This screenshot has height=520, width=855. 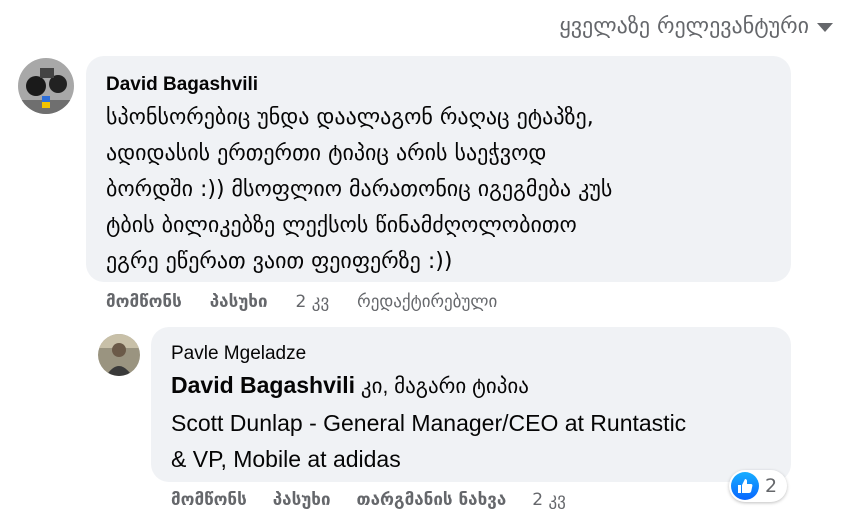 I want to click on sort-label: ყველაზე რელევანტური, so click(x=684, y=26).